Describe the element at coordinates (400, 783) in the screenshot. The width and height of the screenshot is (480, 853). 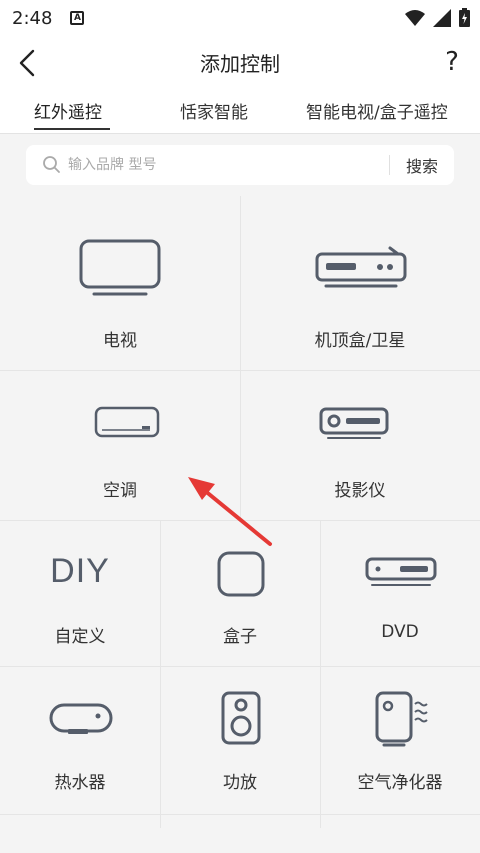
I see `device-air-purifier-label: 空气净化器` at that location.